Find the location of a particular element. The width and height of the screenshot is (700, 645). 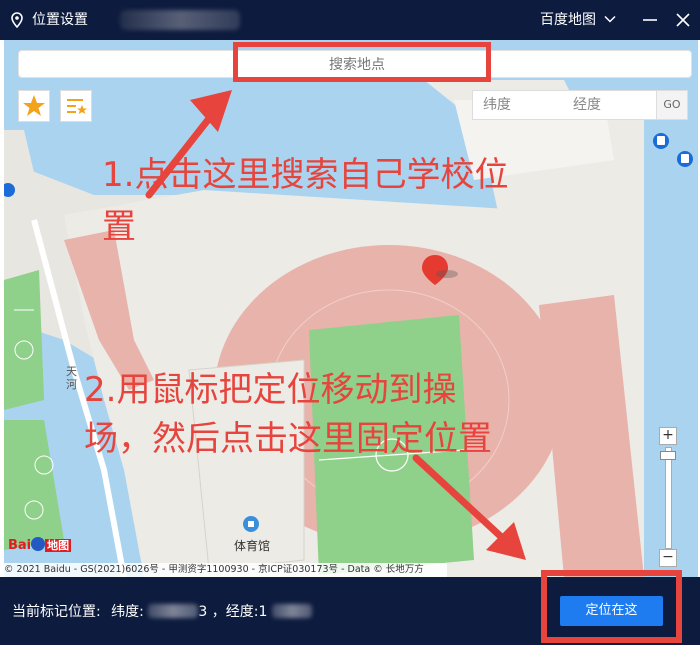

go-button: GO is located at coordinates (671, 105).